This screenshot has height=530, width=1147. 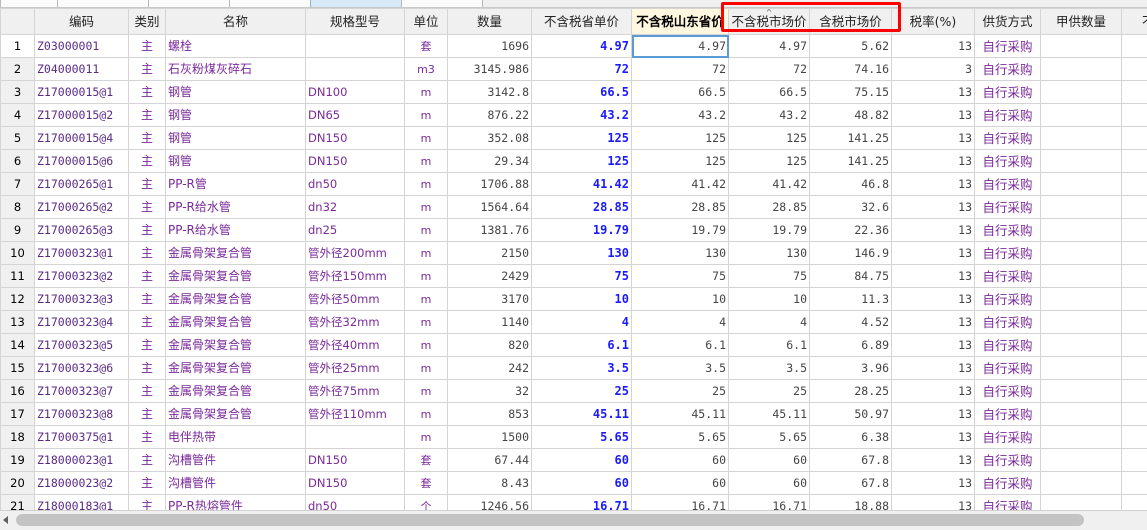 I want to click on cell-spec: dn32, so click(x=355, y=207).